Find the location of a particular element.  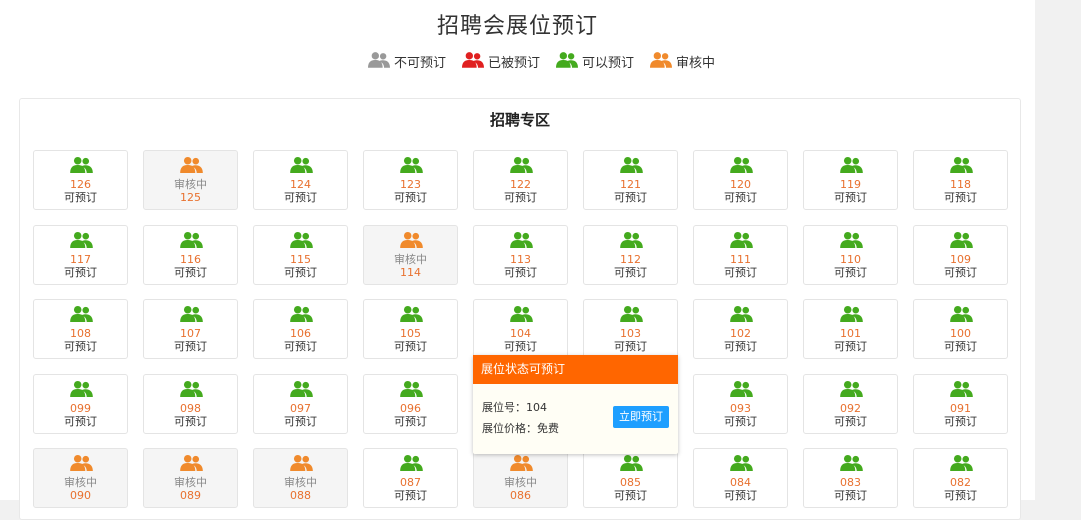

booth-cell: 122 可预订 is located at coordinates (520, 180).